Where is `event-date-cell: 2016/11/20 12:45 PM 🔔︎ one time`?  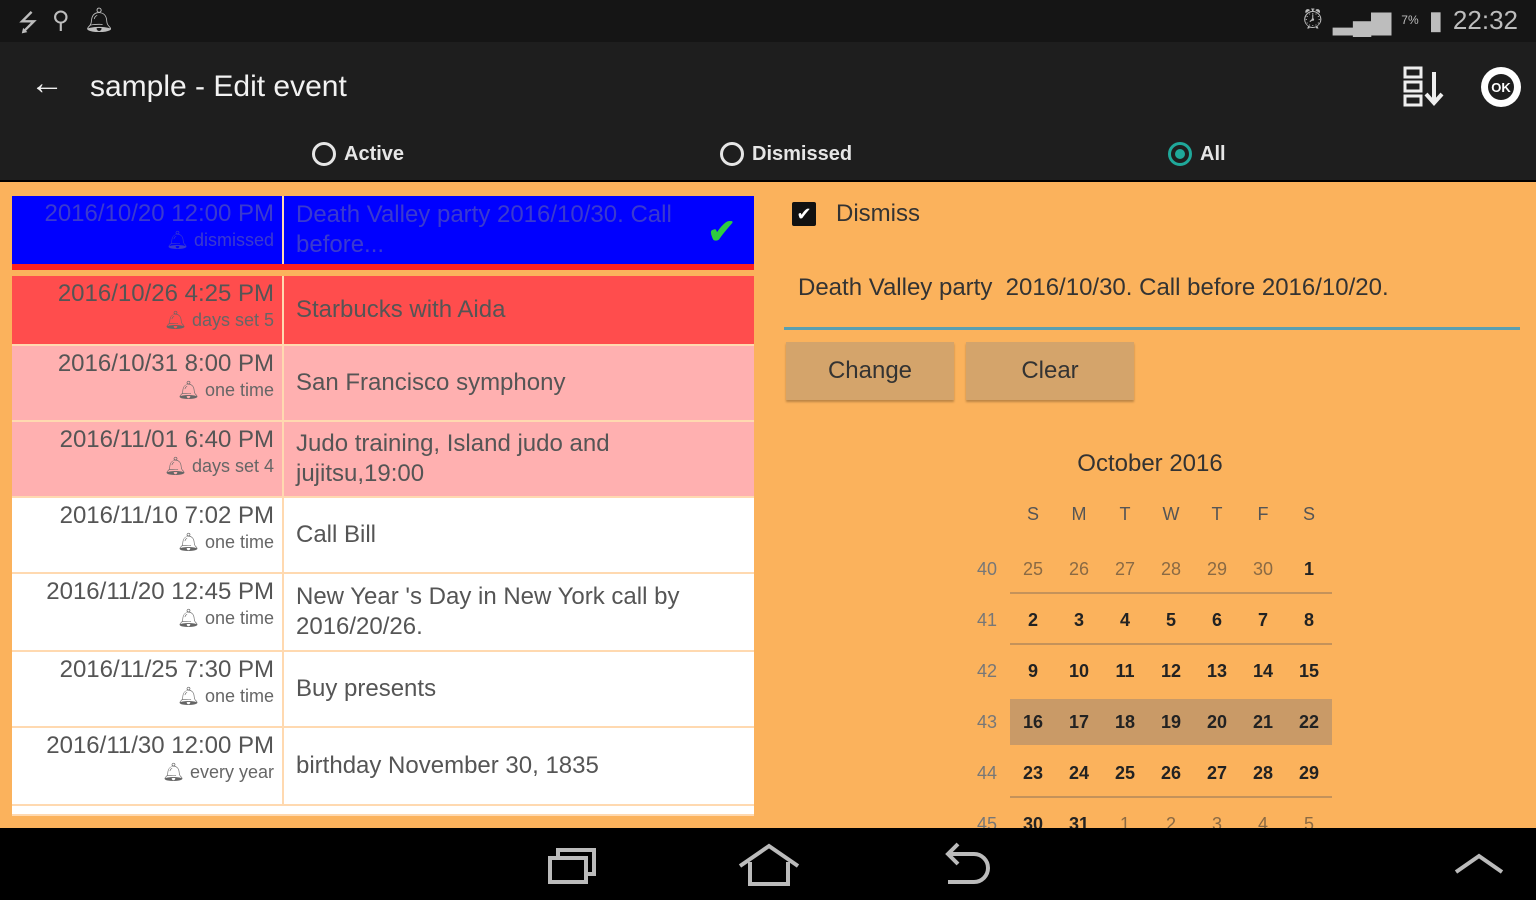 event-date-cell: 2016/11/20 12:45 PM 🔔︎ one time is located at coordinates (148, 612).